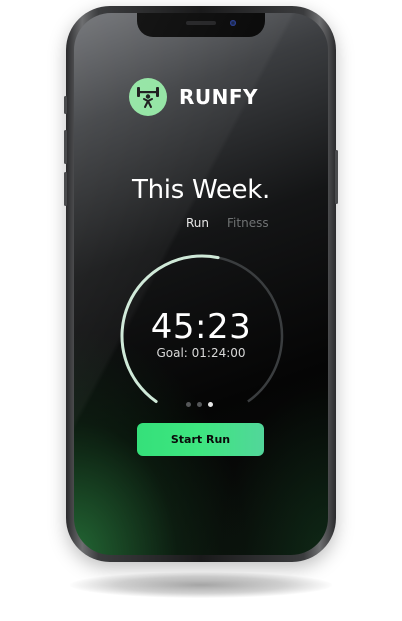 The height and width of the screenshot is (621, 402). Describe the element at coordinates (201, 327) in the screenshot. I see `timer-value: 45:23` at that location.